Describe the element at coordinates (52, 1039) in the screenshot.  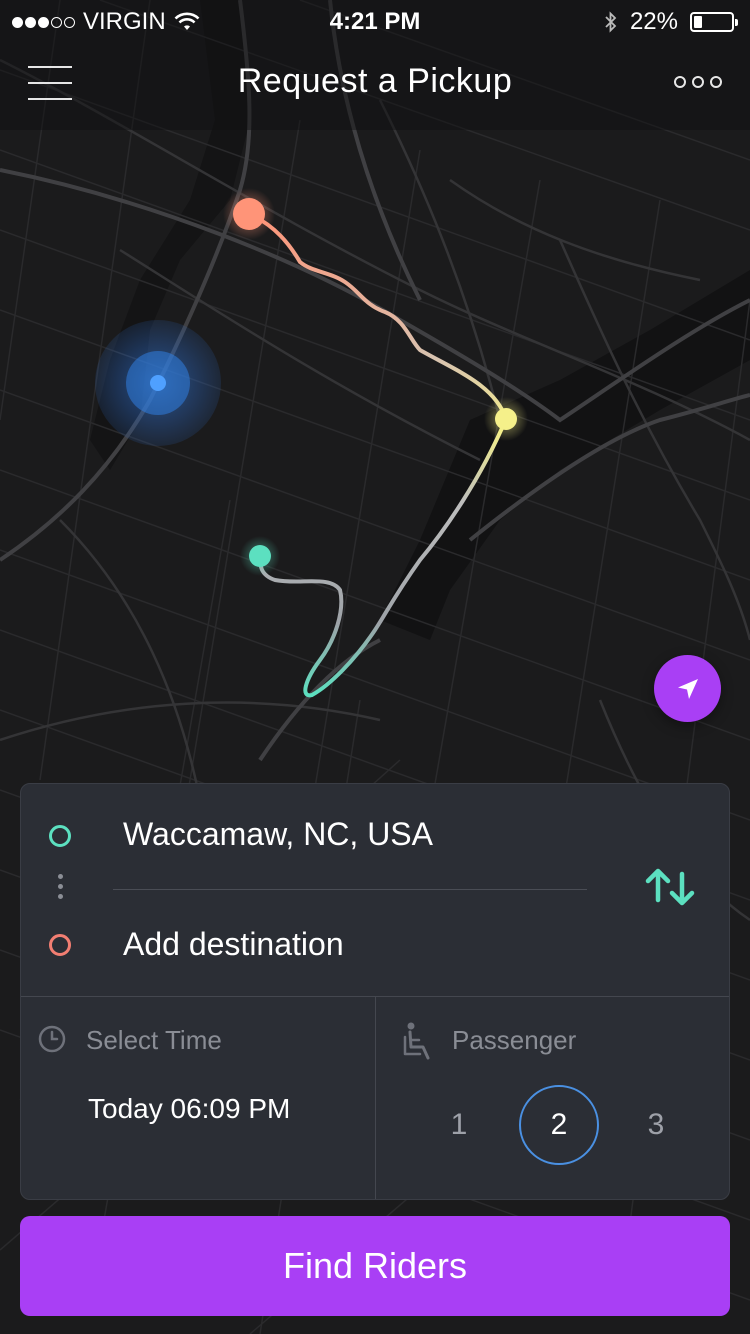
I see `clock-icon` at that location.